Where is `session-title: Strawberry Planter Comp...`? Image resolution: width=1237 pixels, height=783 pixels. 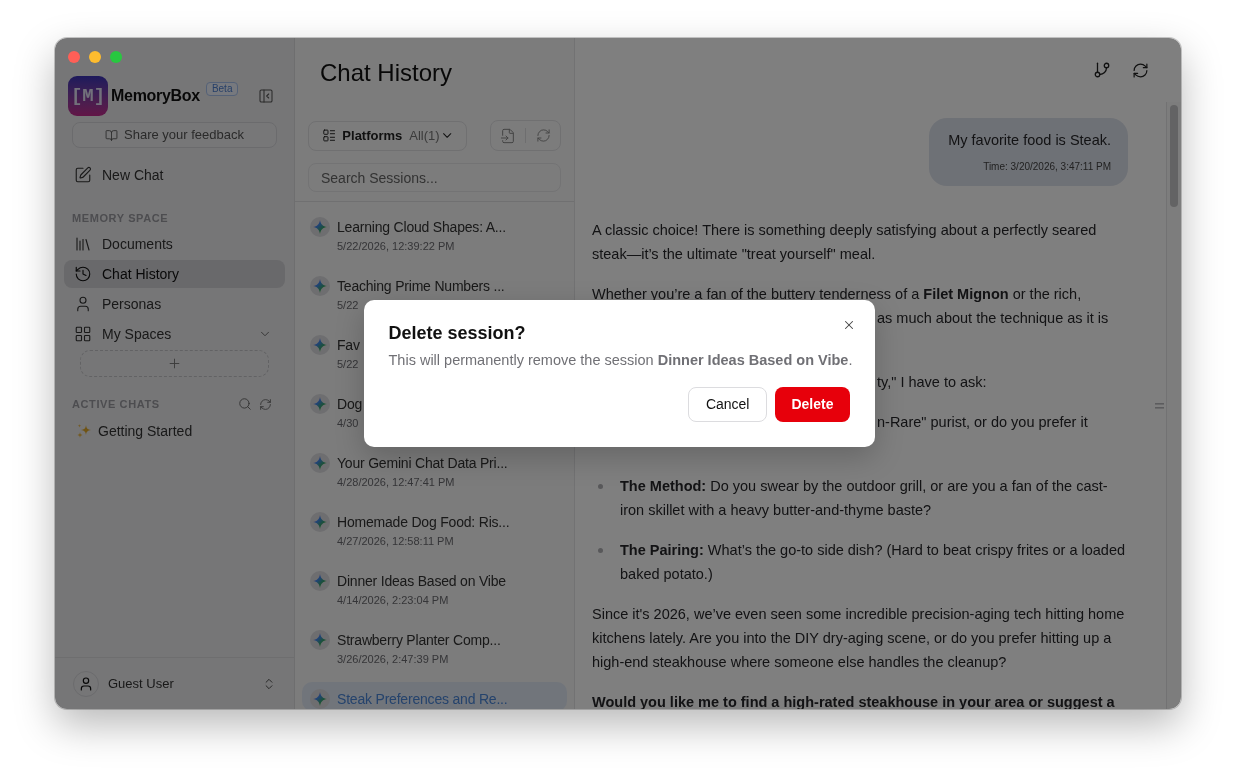
session-title: Strawberry Planter Comp... is located at coordinates (419, 640).